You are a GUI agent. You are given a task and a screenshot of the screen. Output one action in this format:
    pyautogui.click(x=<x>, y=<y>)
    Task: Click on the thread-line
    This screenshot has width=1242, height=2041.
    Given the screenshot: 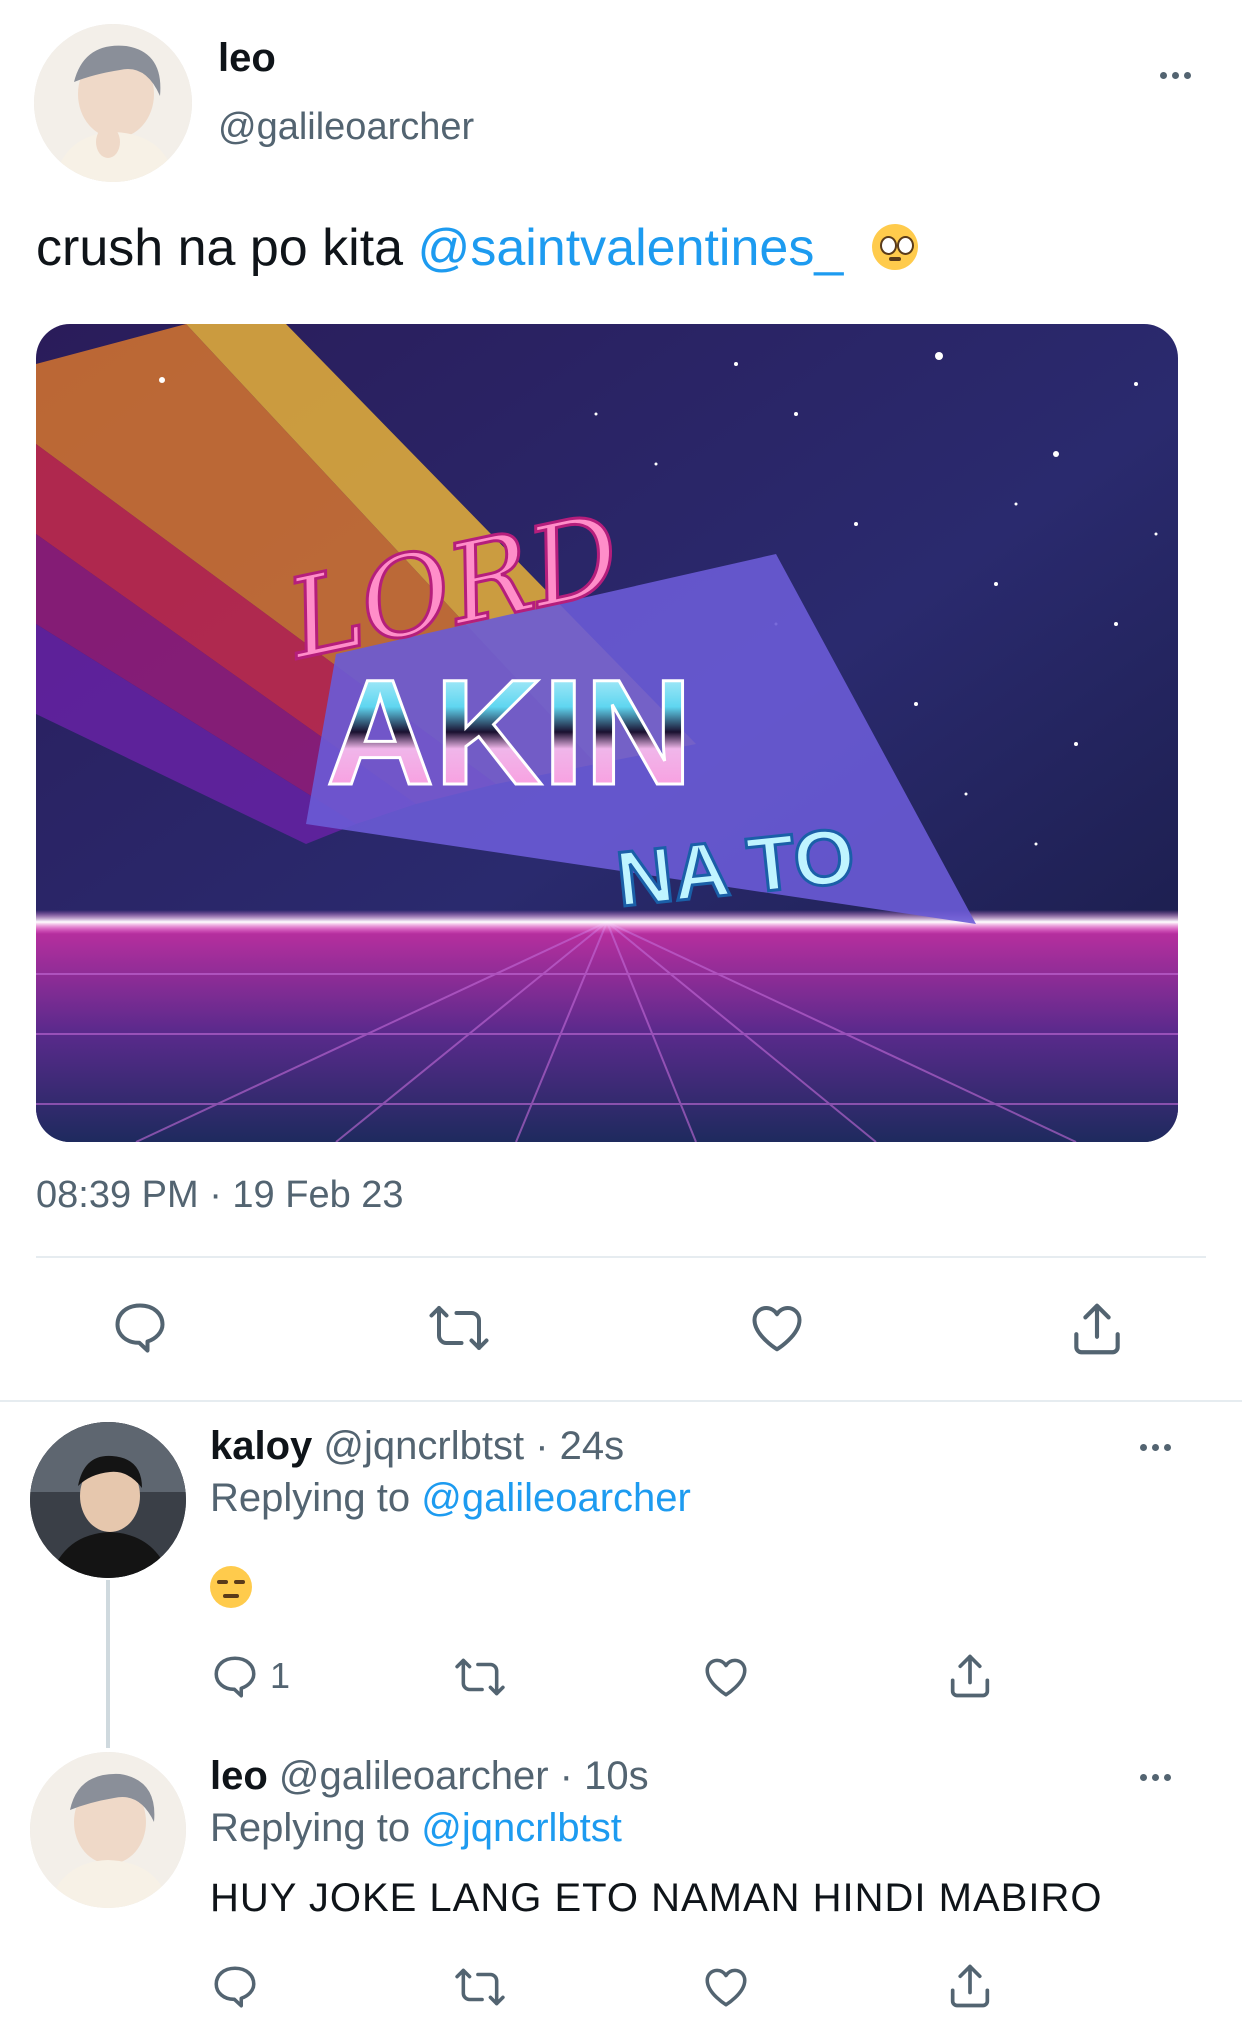 What is the action you would take?
    pyautogui.click(x=108, y=1664)
    